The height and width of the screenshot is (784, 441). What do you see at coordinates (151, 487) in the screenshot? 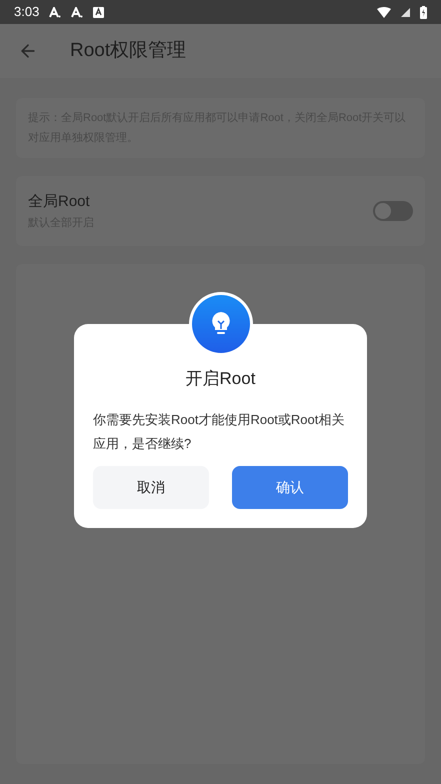
I see `cancel-button: 取消` at bounding box center [151, 487].